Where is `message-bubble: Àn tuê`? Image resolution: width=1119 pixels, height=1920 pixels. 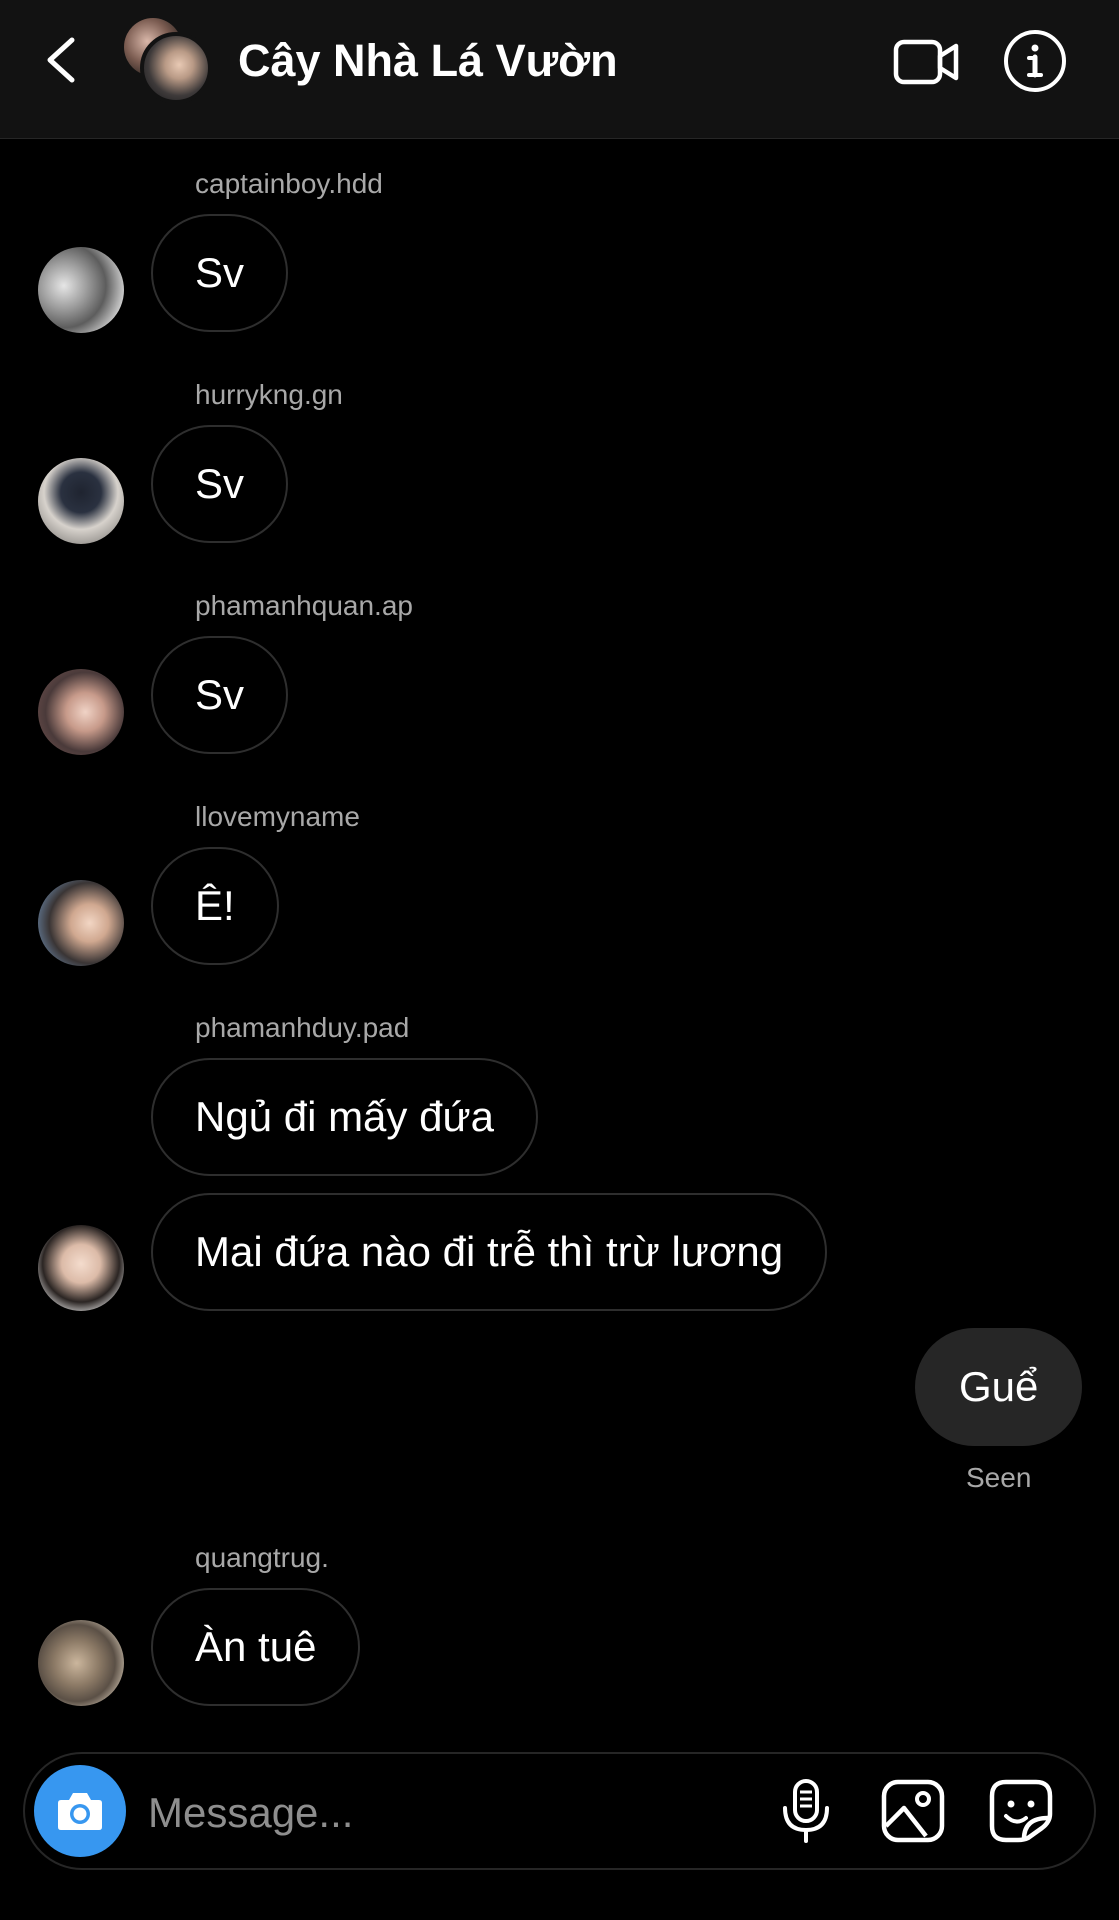 message-bubble: Àn tuê is located at coordinates (256, 1647).